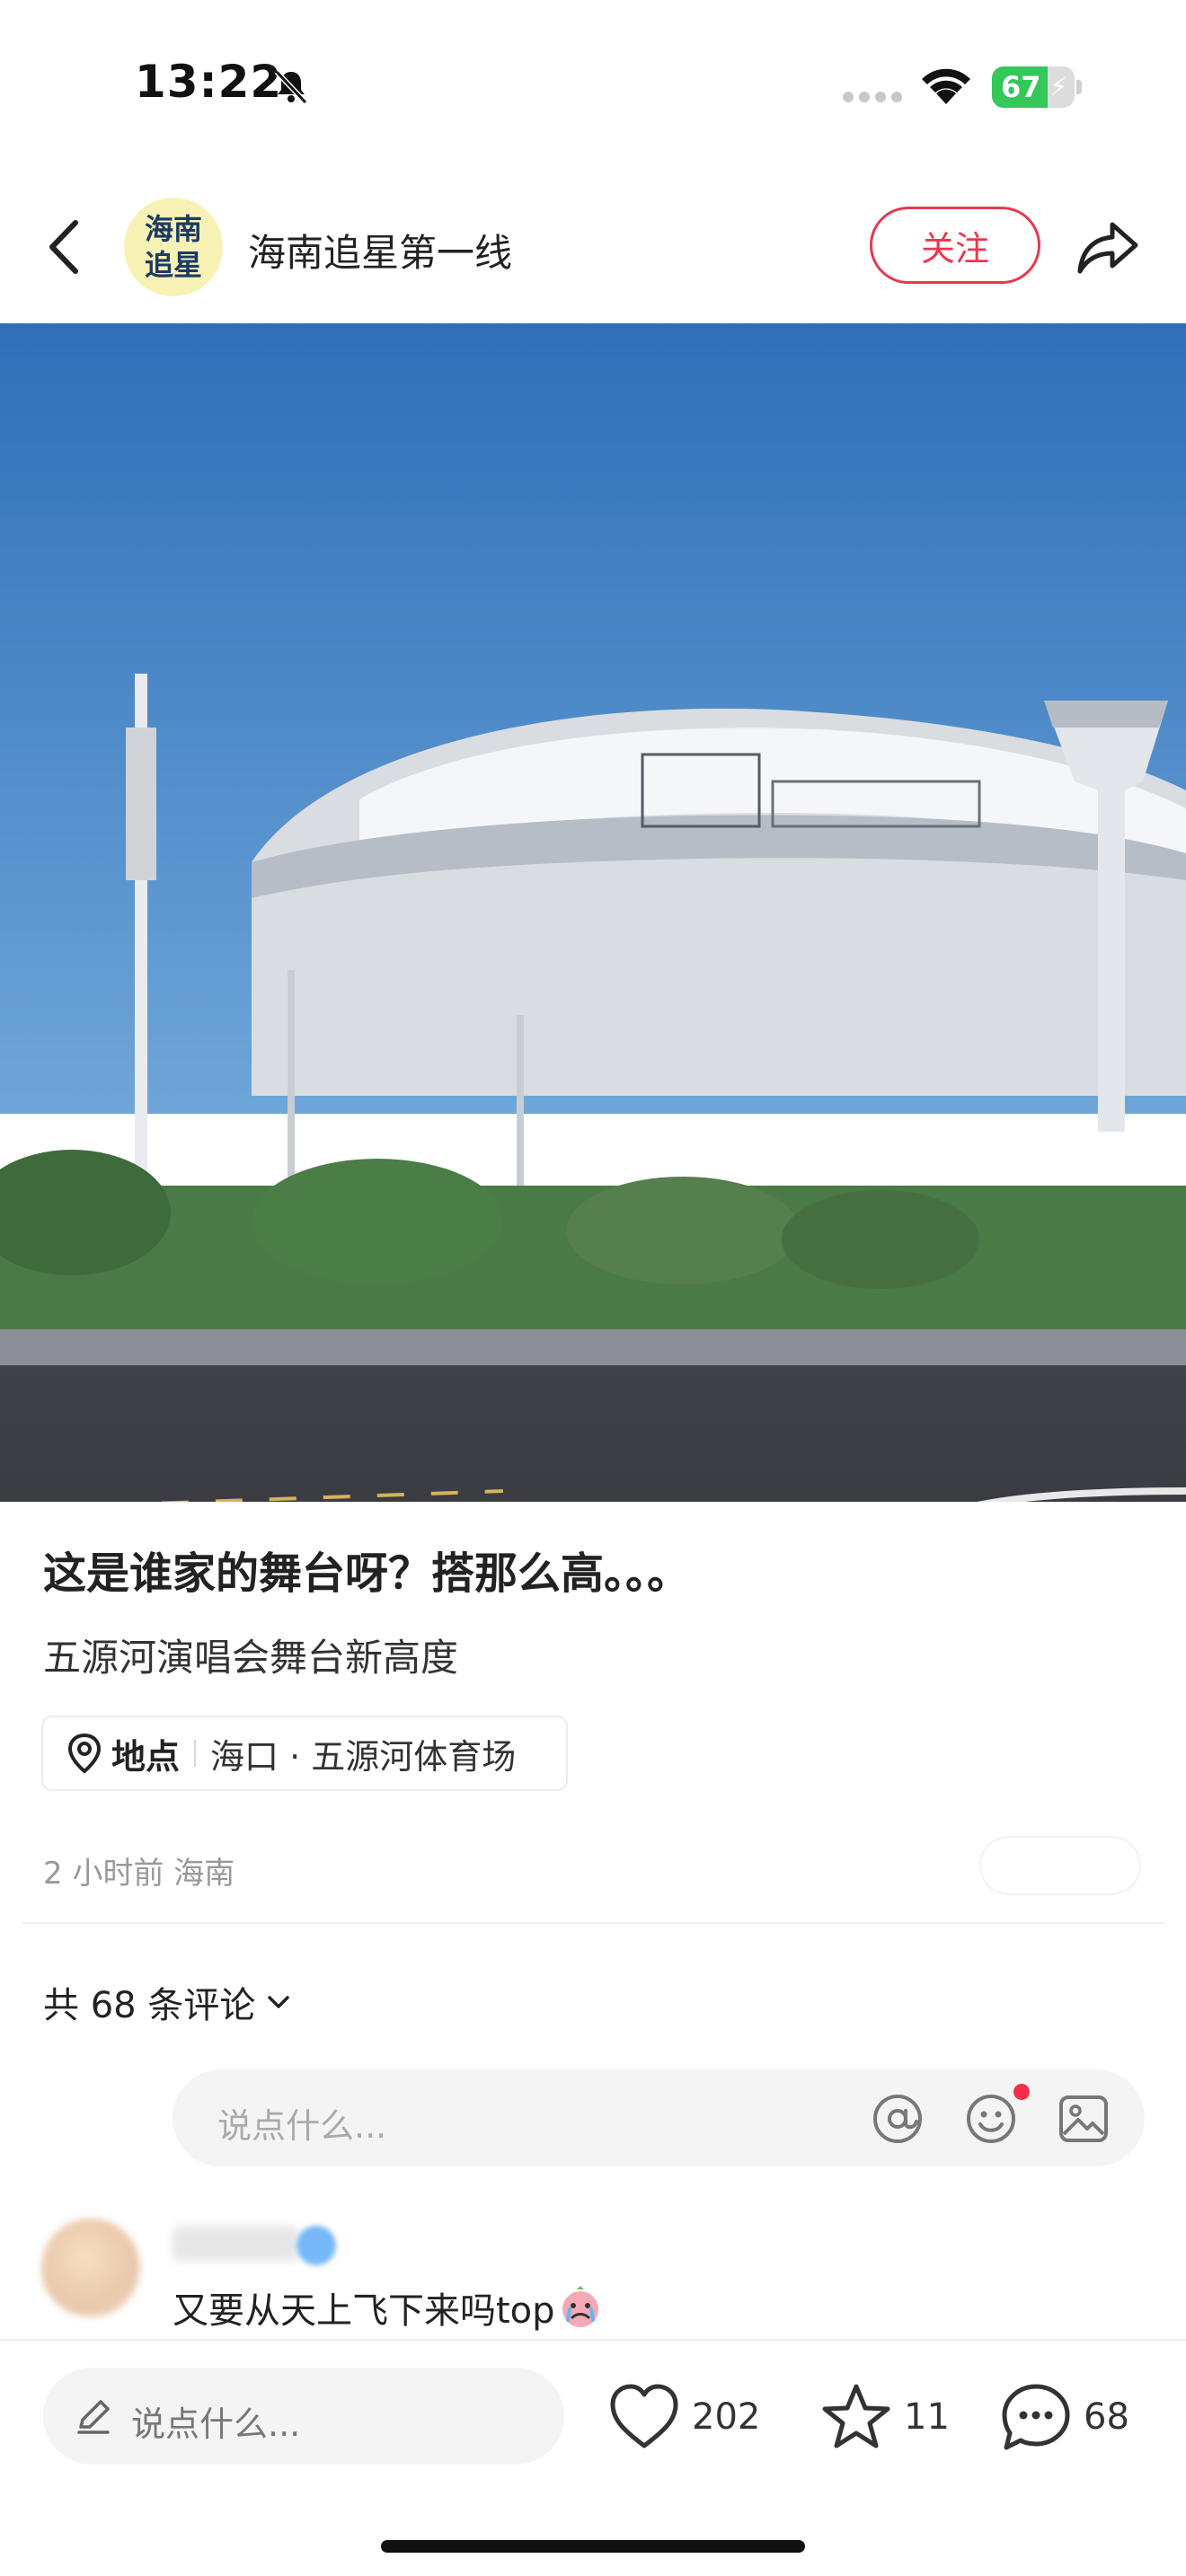 The width and height of the screenshot is (1186, 2576). What do you see at coordinates (66, 247) in the screenshot?
I see `back-icon` at bounding box center [66, 247].